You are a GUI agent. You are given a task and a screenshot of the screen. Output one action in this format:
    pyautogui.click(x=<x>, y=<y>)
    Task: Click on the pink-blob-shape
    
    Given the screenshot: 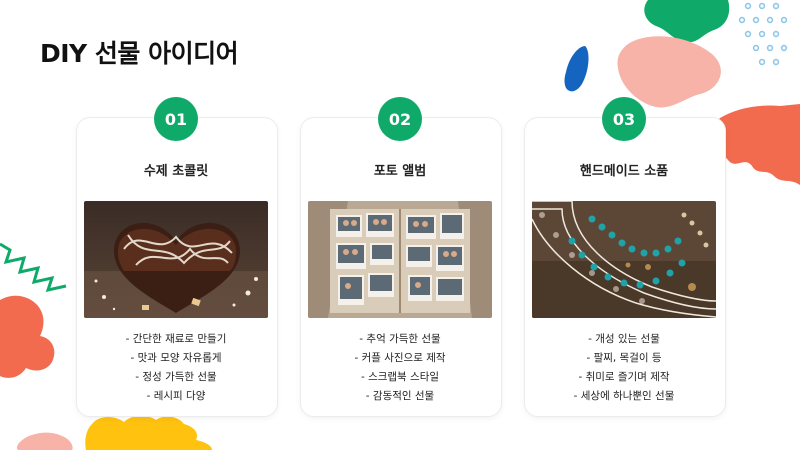 What is the action you would take?
    pyautogui.click(x=669, y=72)
    